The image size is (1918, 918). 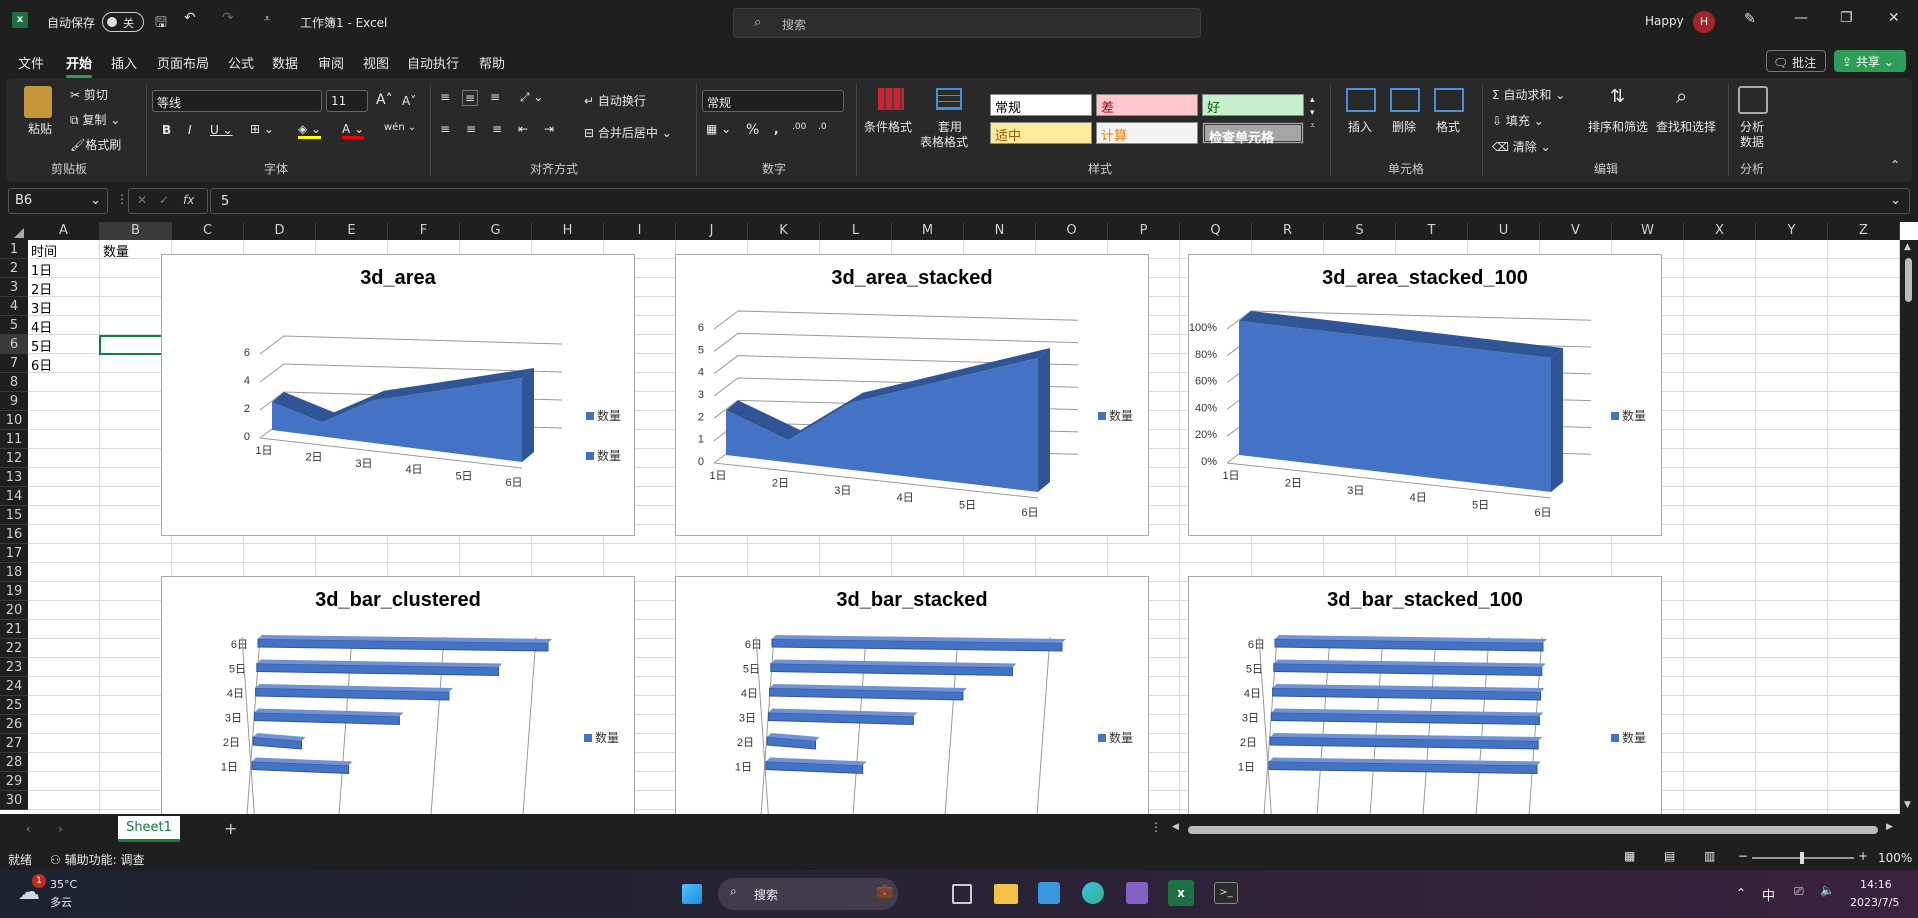 What do you see at coordinates (718, 129) in the screenshot?
I see `accounting-icon: ▦ ⌄` at bounding box center [718, 129].